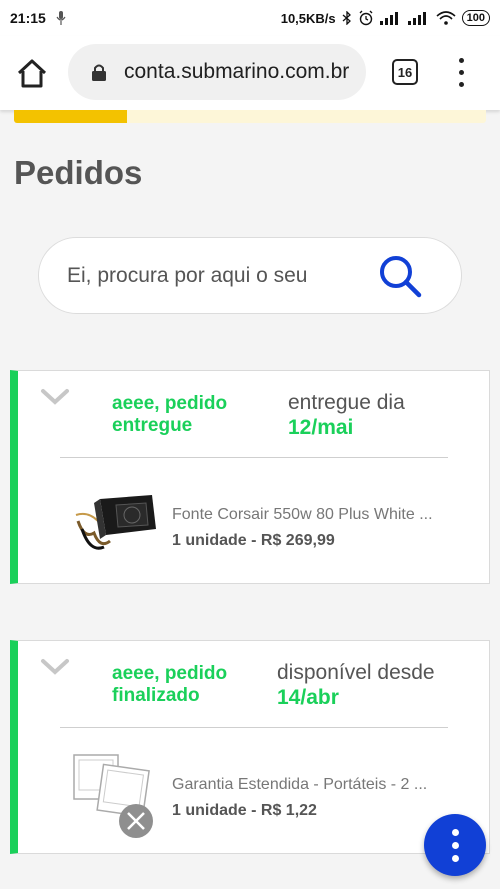 The height and width of the screenshot is (889, 500). I want to click on product-quantity-price: 1 unidade - R$ 269,99, so click(253, 540).